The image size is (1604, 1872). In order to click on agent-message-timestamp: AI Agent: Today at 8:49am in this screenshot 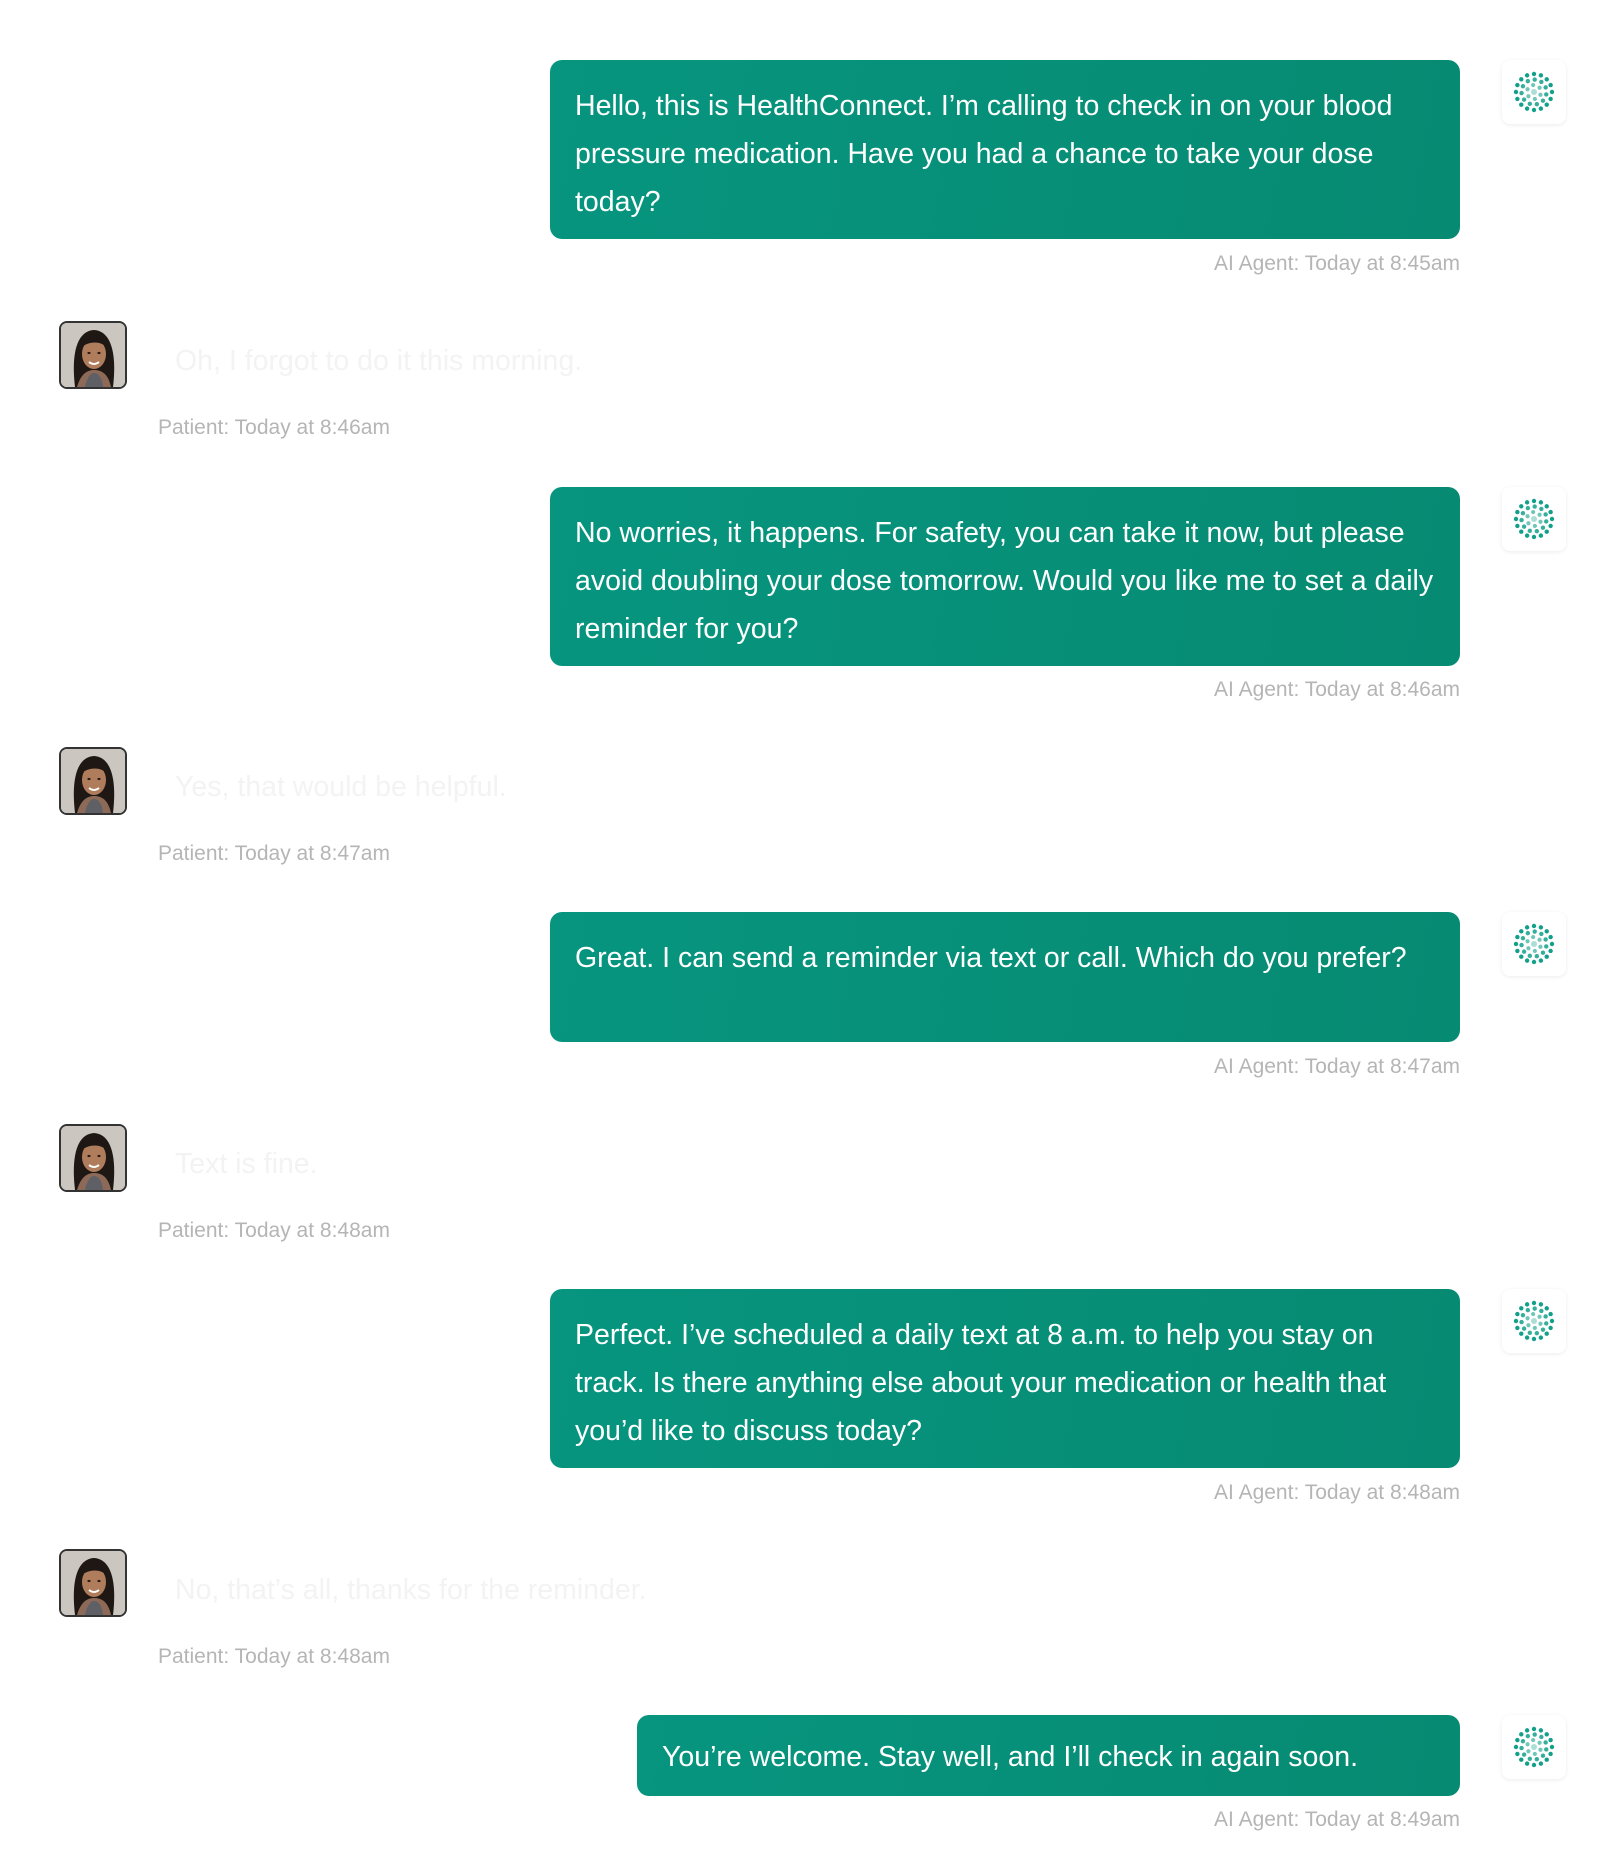, I will do `click(1337, 1819)`.